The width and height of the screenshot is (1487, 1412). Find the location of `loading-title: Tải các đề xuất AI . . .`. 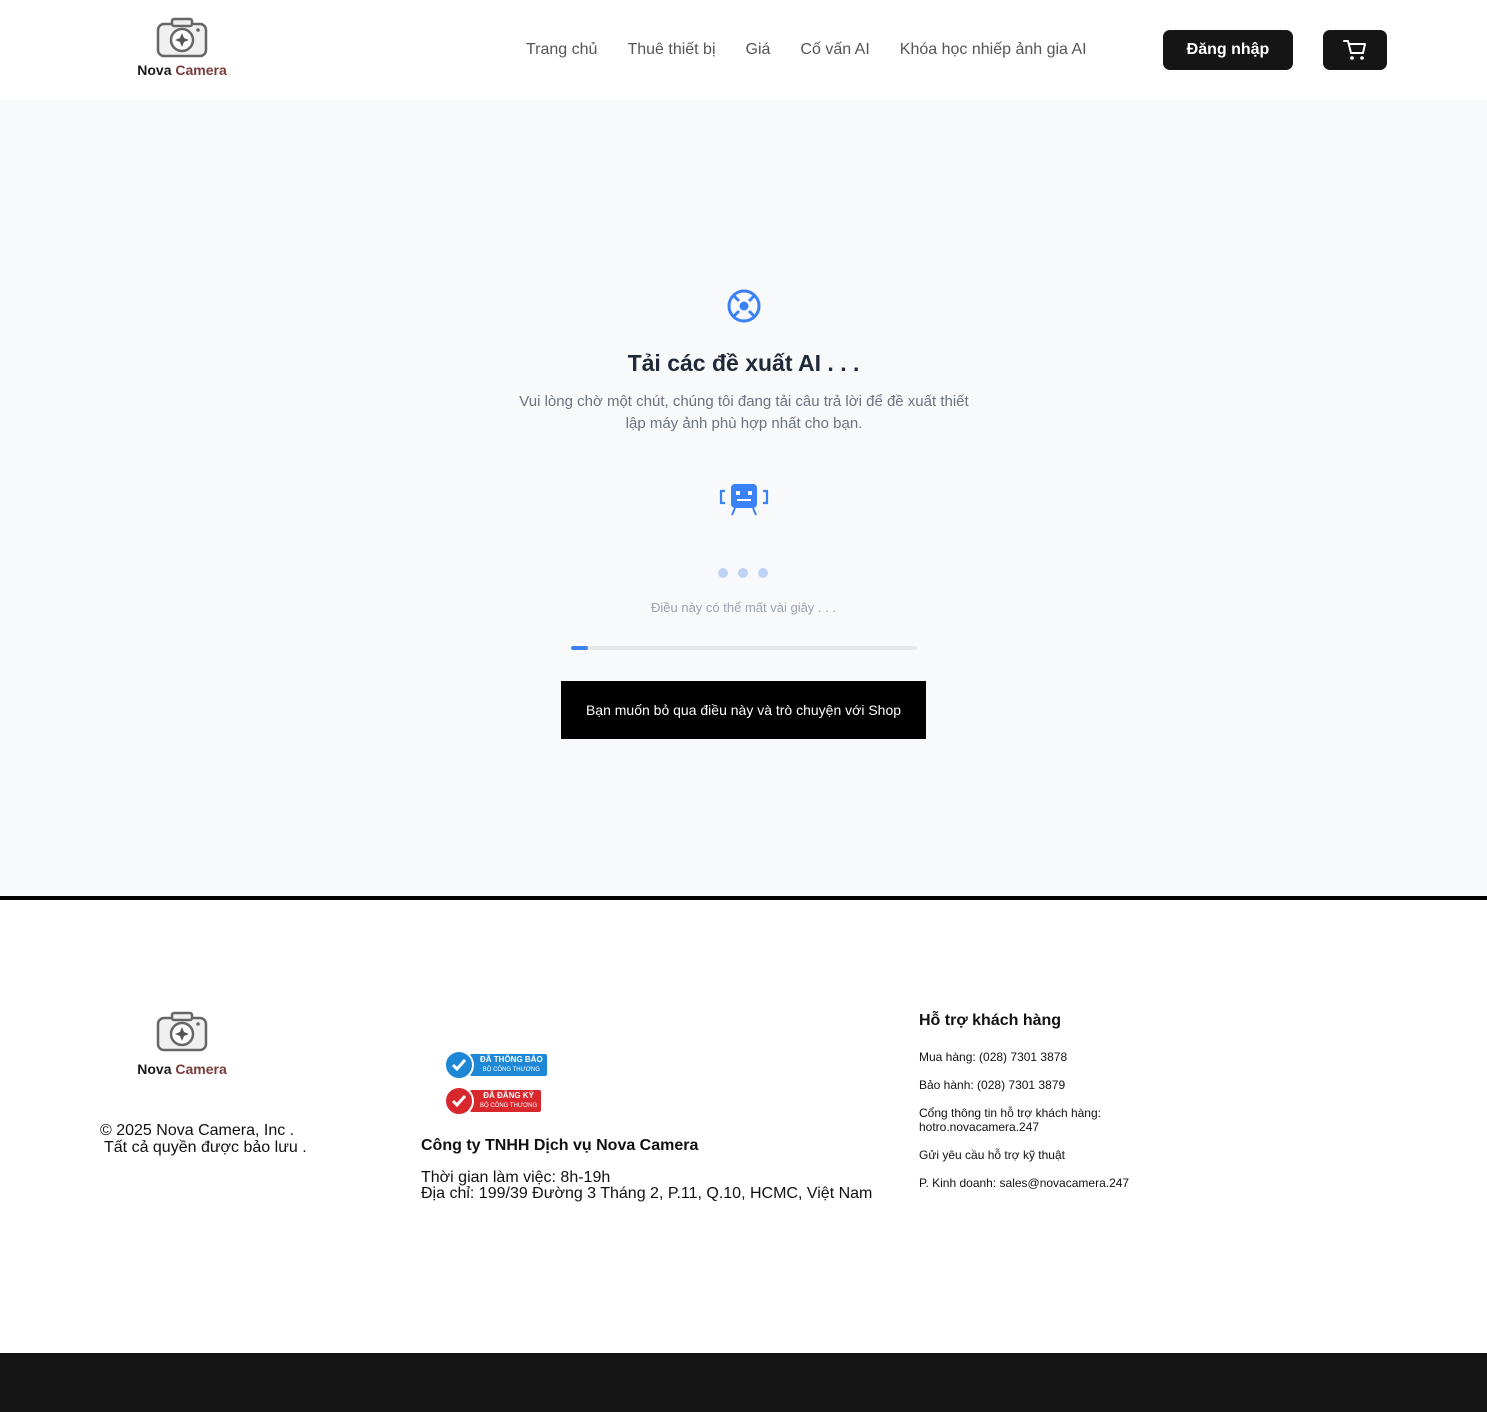

loading-title: Tải các đề xuất AI . . . is located at coordinates (743, 363).